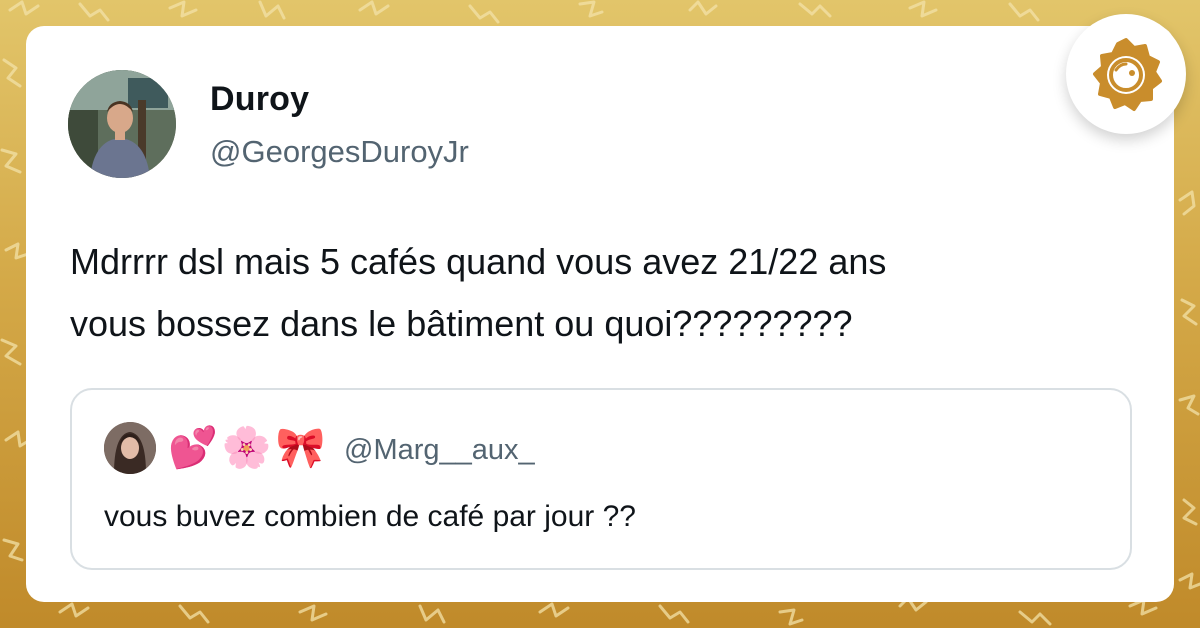 The image size is (1200, 628). Describe the element at coordinates (300, 448) in the screenshot. I see `ribbon-emoji: 🎀` at that location.